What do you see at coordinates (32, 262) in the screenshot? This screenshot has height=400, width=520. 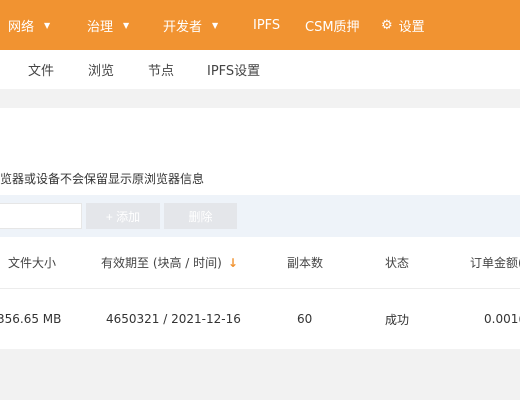 I see `column-header-file-size: 文件大小` at bounding box center [32, 262].